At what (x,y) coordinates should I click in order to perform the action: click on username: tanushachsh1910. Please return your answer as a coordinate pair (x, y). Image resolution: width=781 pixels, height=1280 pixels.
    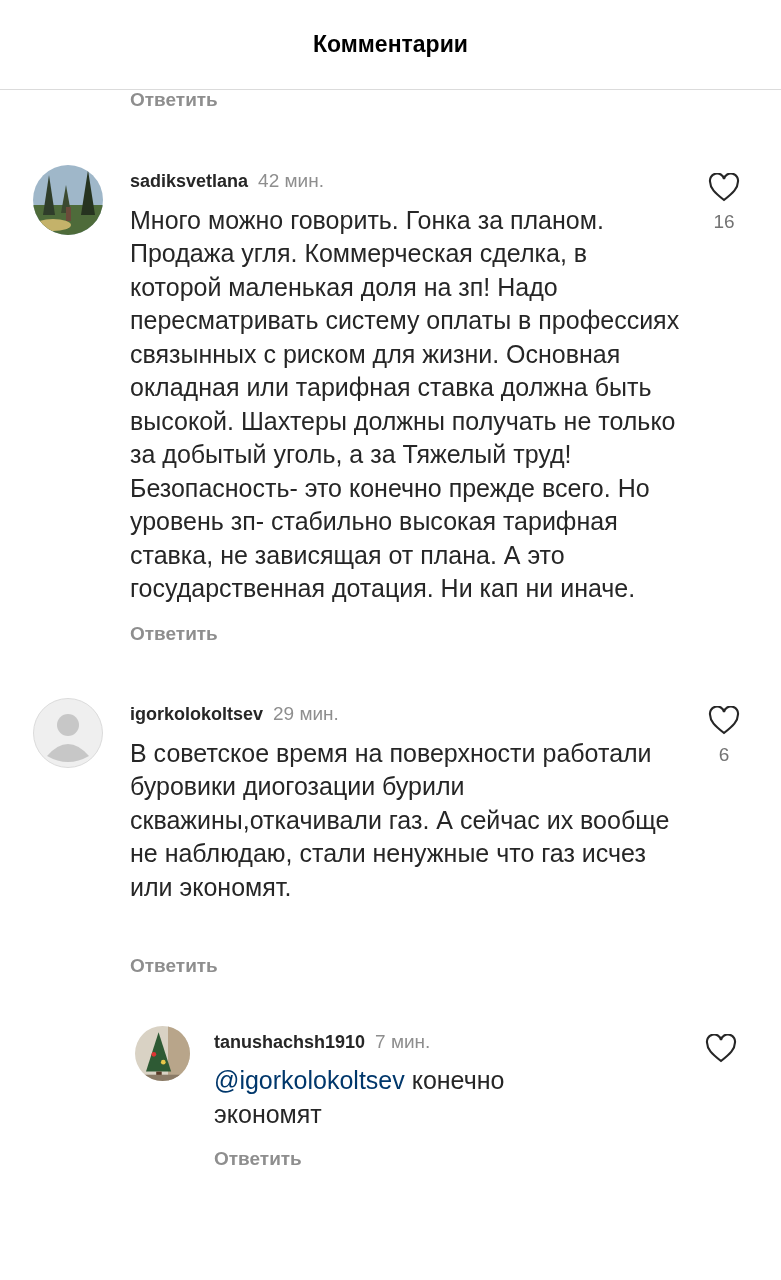
    Looking at the image, I should click on (290, 1042).